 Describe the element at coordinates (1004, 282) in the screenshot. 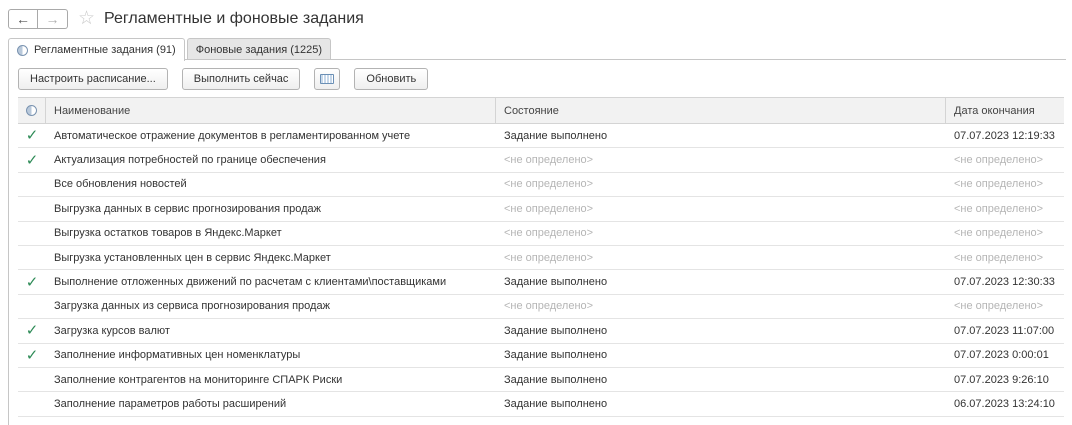

I see `job-end-date-cell: 07.07.2023 12:30:33` at that location.